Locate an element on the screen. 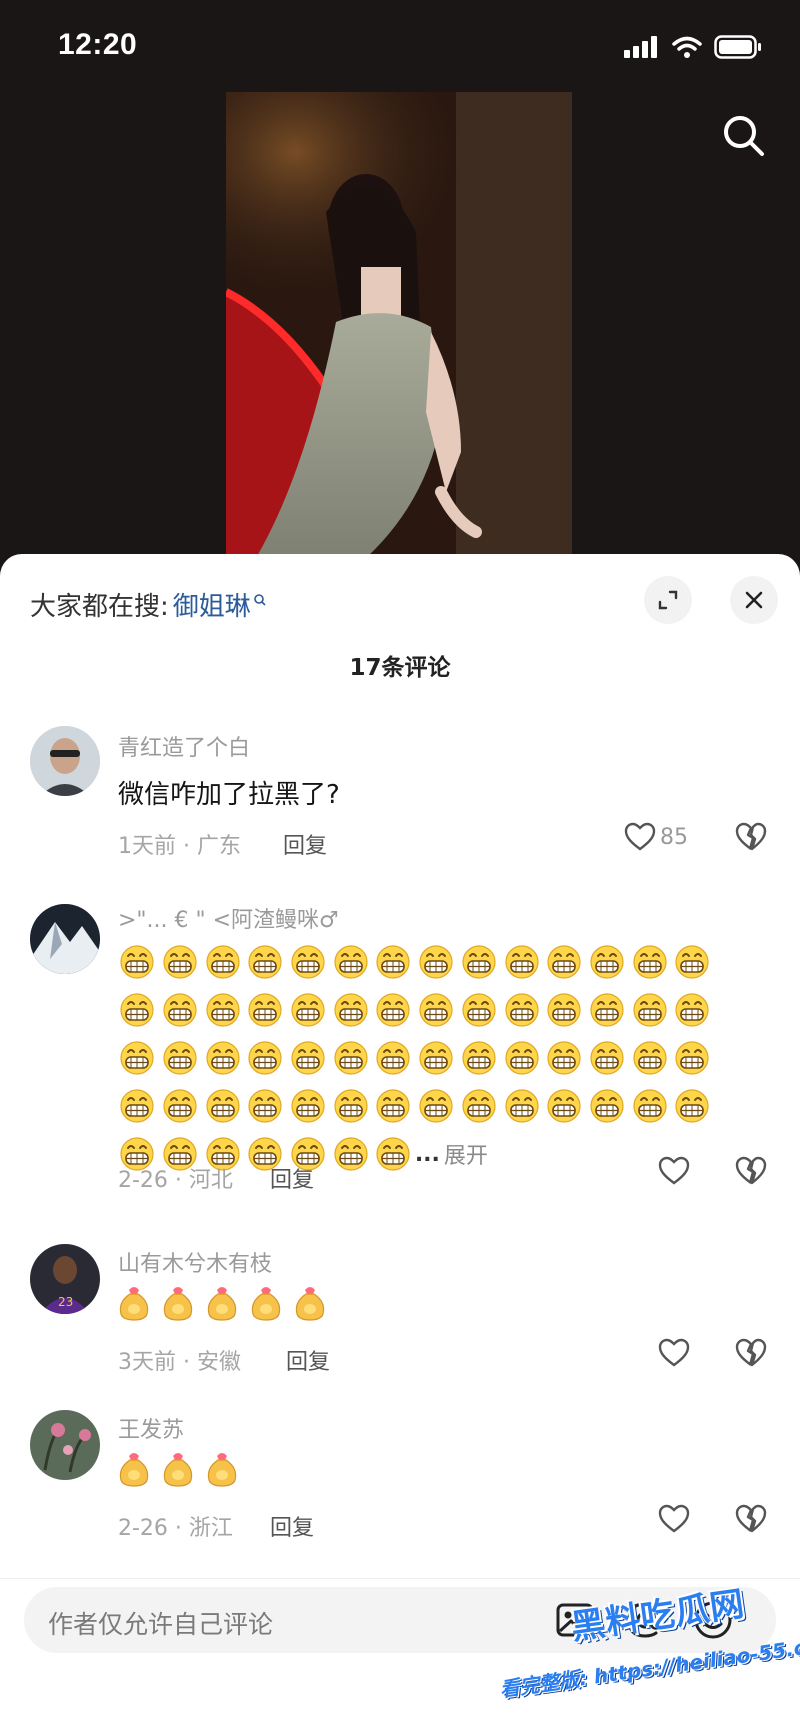 The image size is (800, 1734). expand-button is located at coordinates (668, 600).